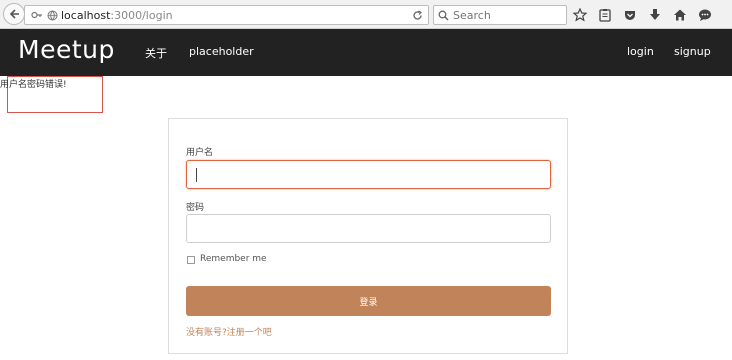  What do you see at coordinates (229, 331) in the screenshot?
I see `signup-link: 没有账号?注册一个吧` at bounding box center [229, 331].